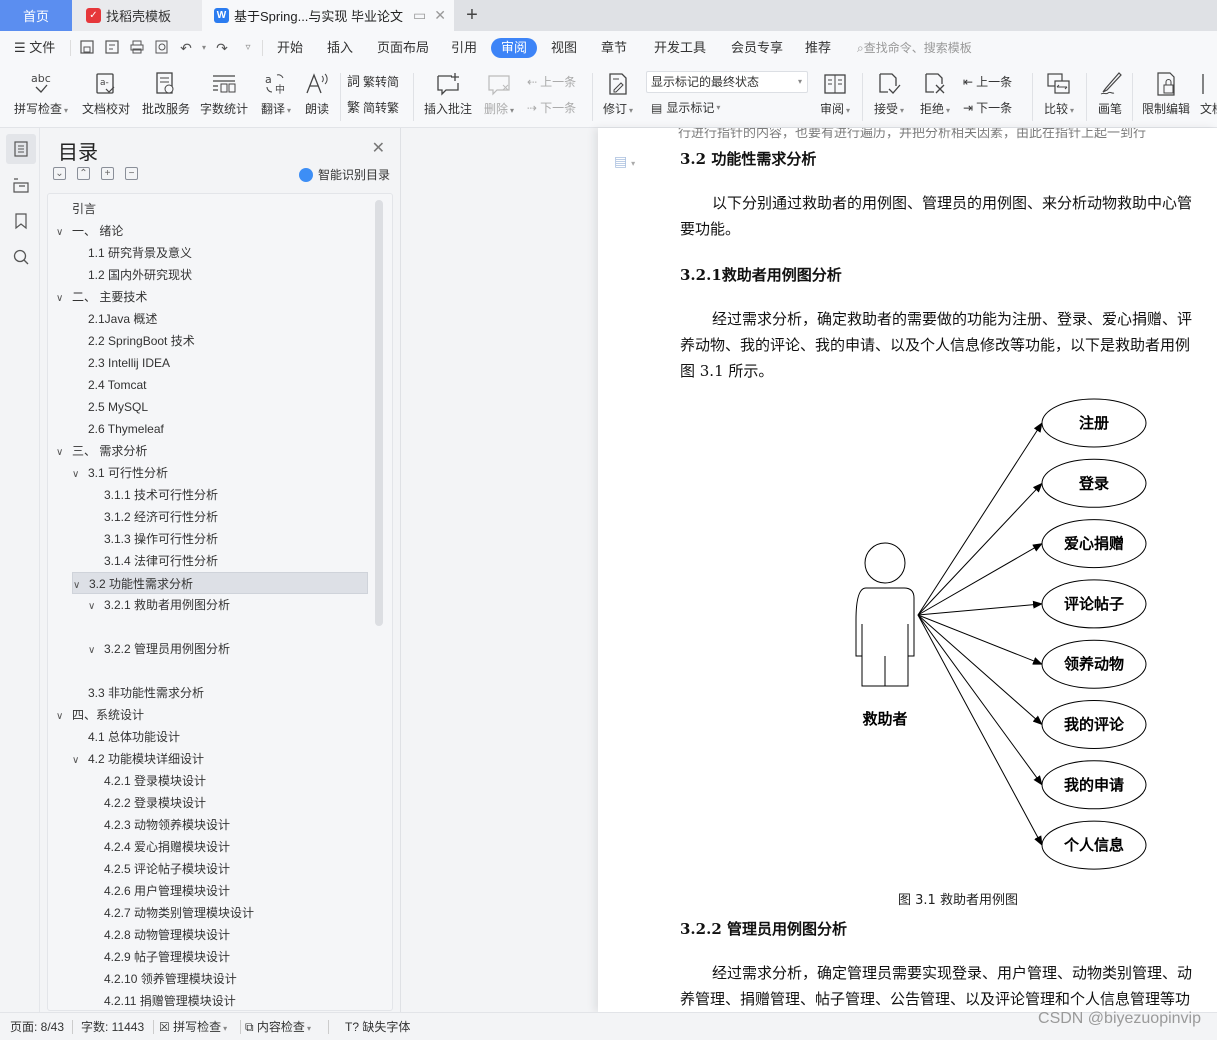  Describe the element at coordinates (914, 48) in the screenshot. I see `command-search: ⌕查找命令、搜索模板` at that location.